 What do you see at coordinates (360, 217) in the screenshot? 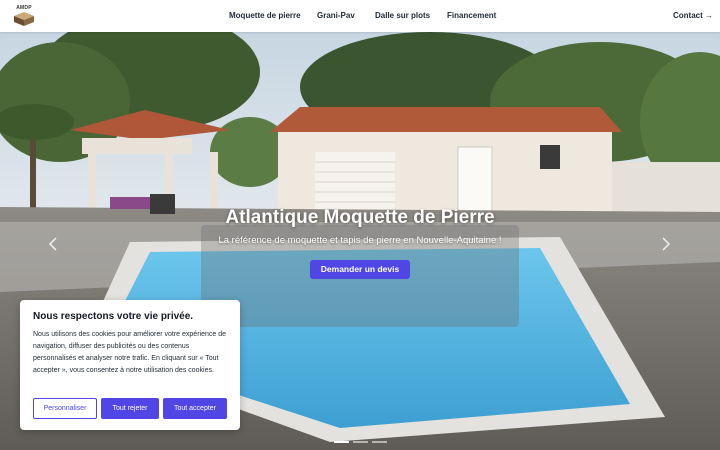
I see `hero-title: Atlantique Moquette de Pierre` at bounding box center [360, 217].